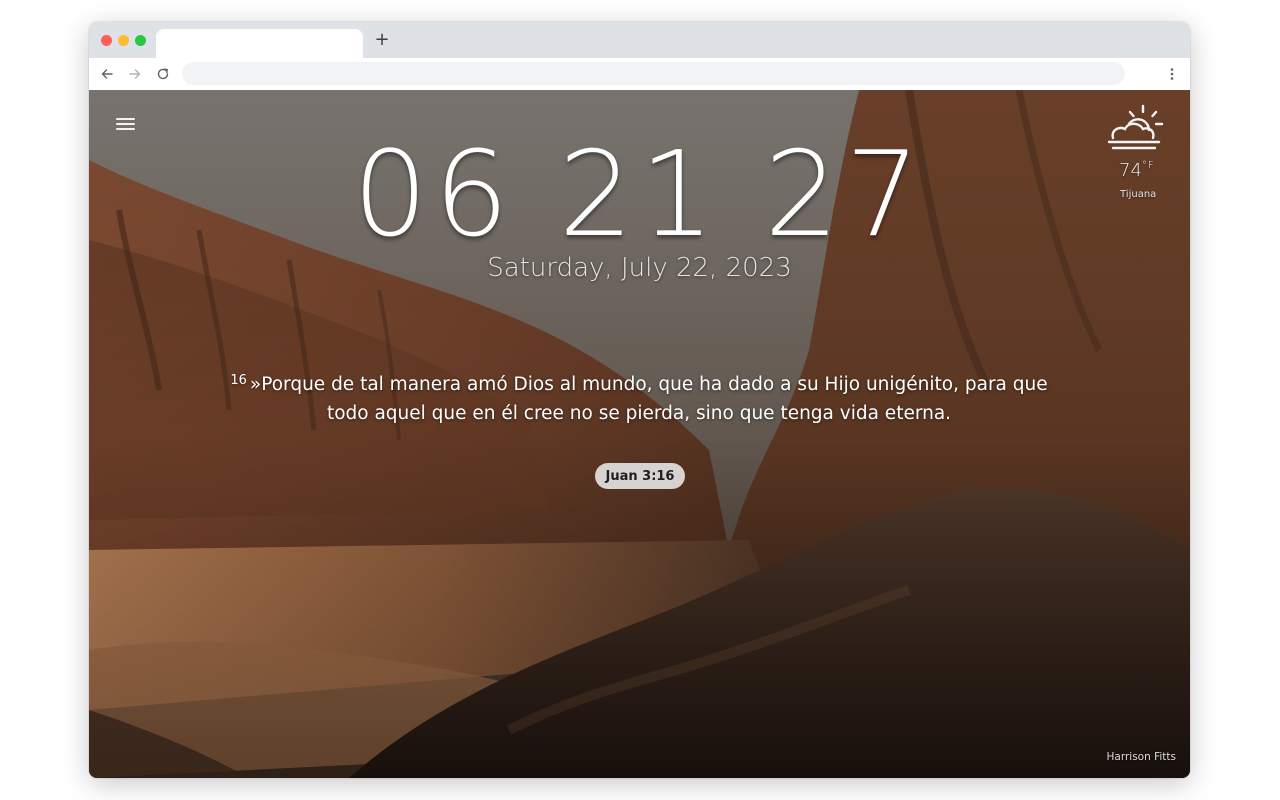 Image resolution: width=1280 pixels, height=800 pixels. Describe the element at coordinates (639, 40) in the screenshot. I see `tab-strip: +` at that location.